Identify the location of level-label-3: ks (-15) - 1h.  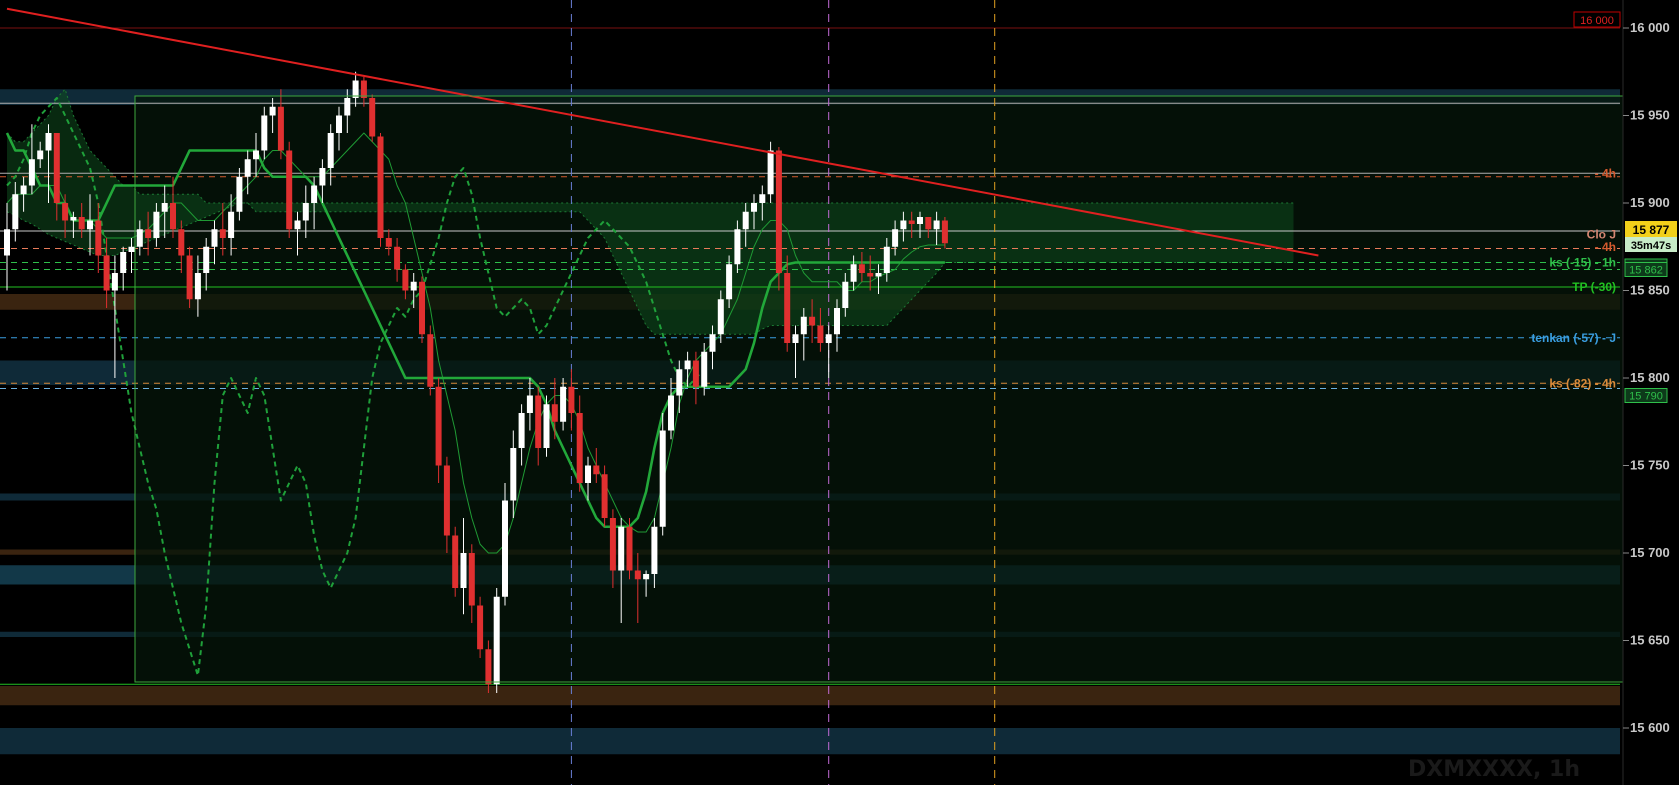
(1582, 263).